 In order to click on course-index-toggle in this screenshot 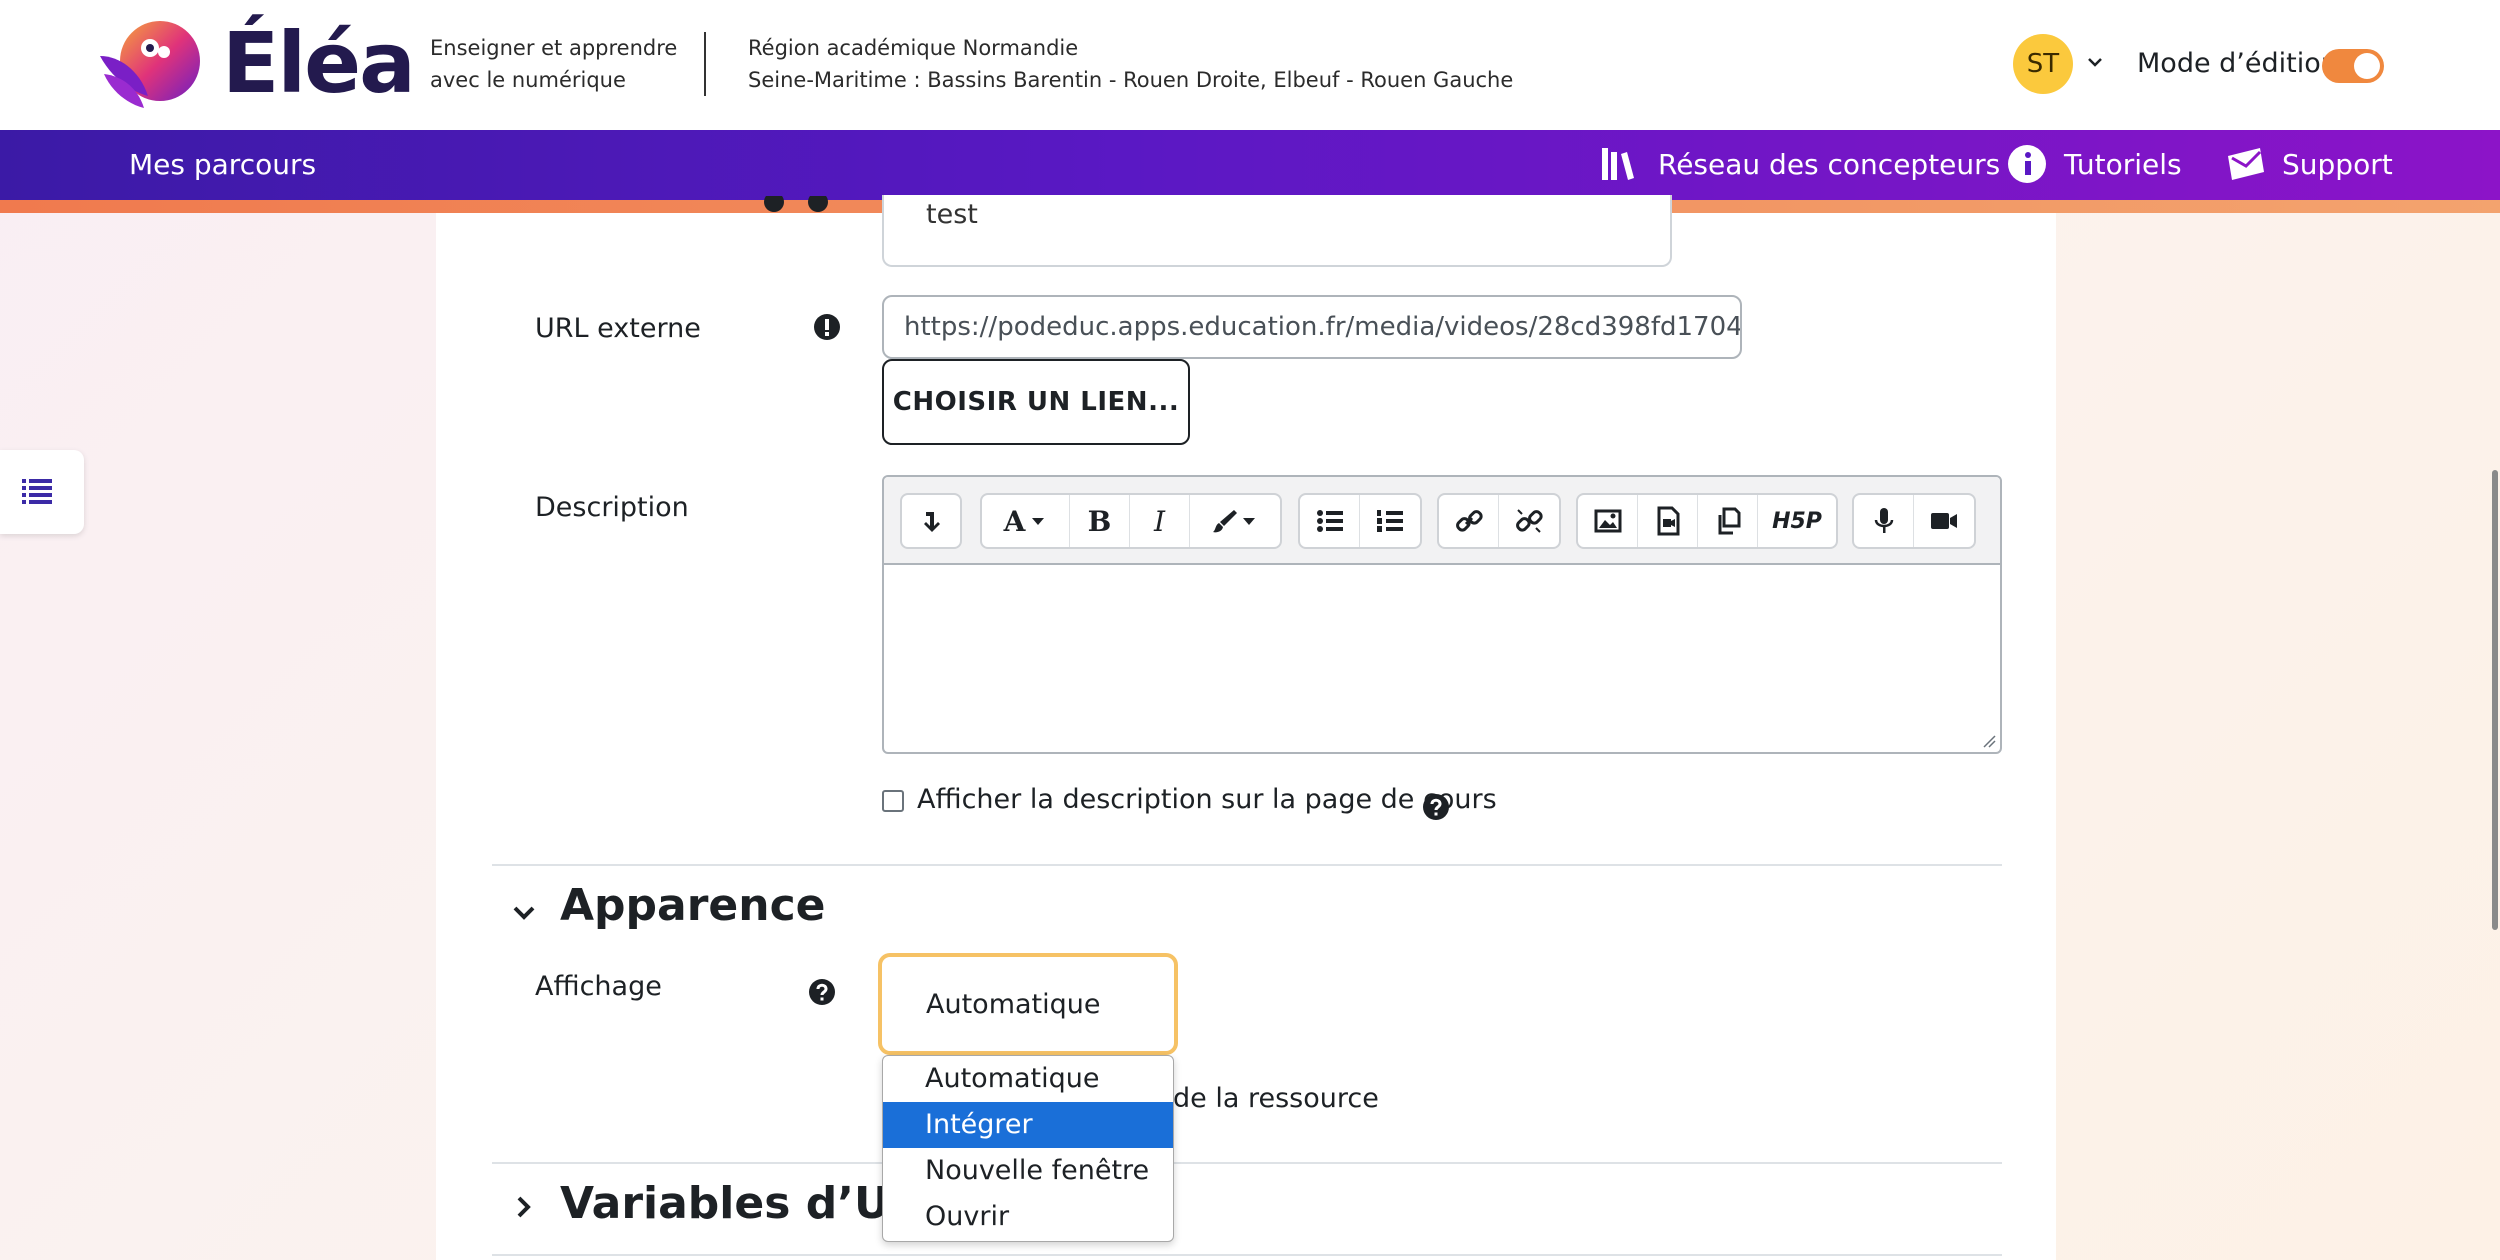, I will do `click(42, 492)`.